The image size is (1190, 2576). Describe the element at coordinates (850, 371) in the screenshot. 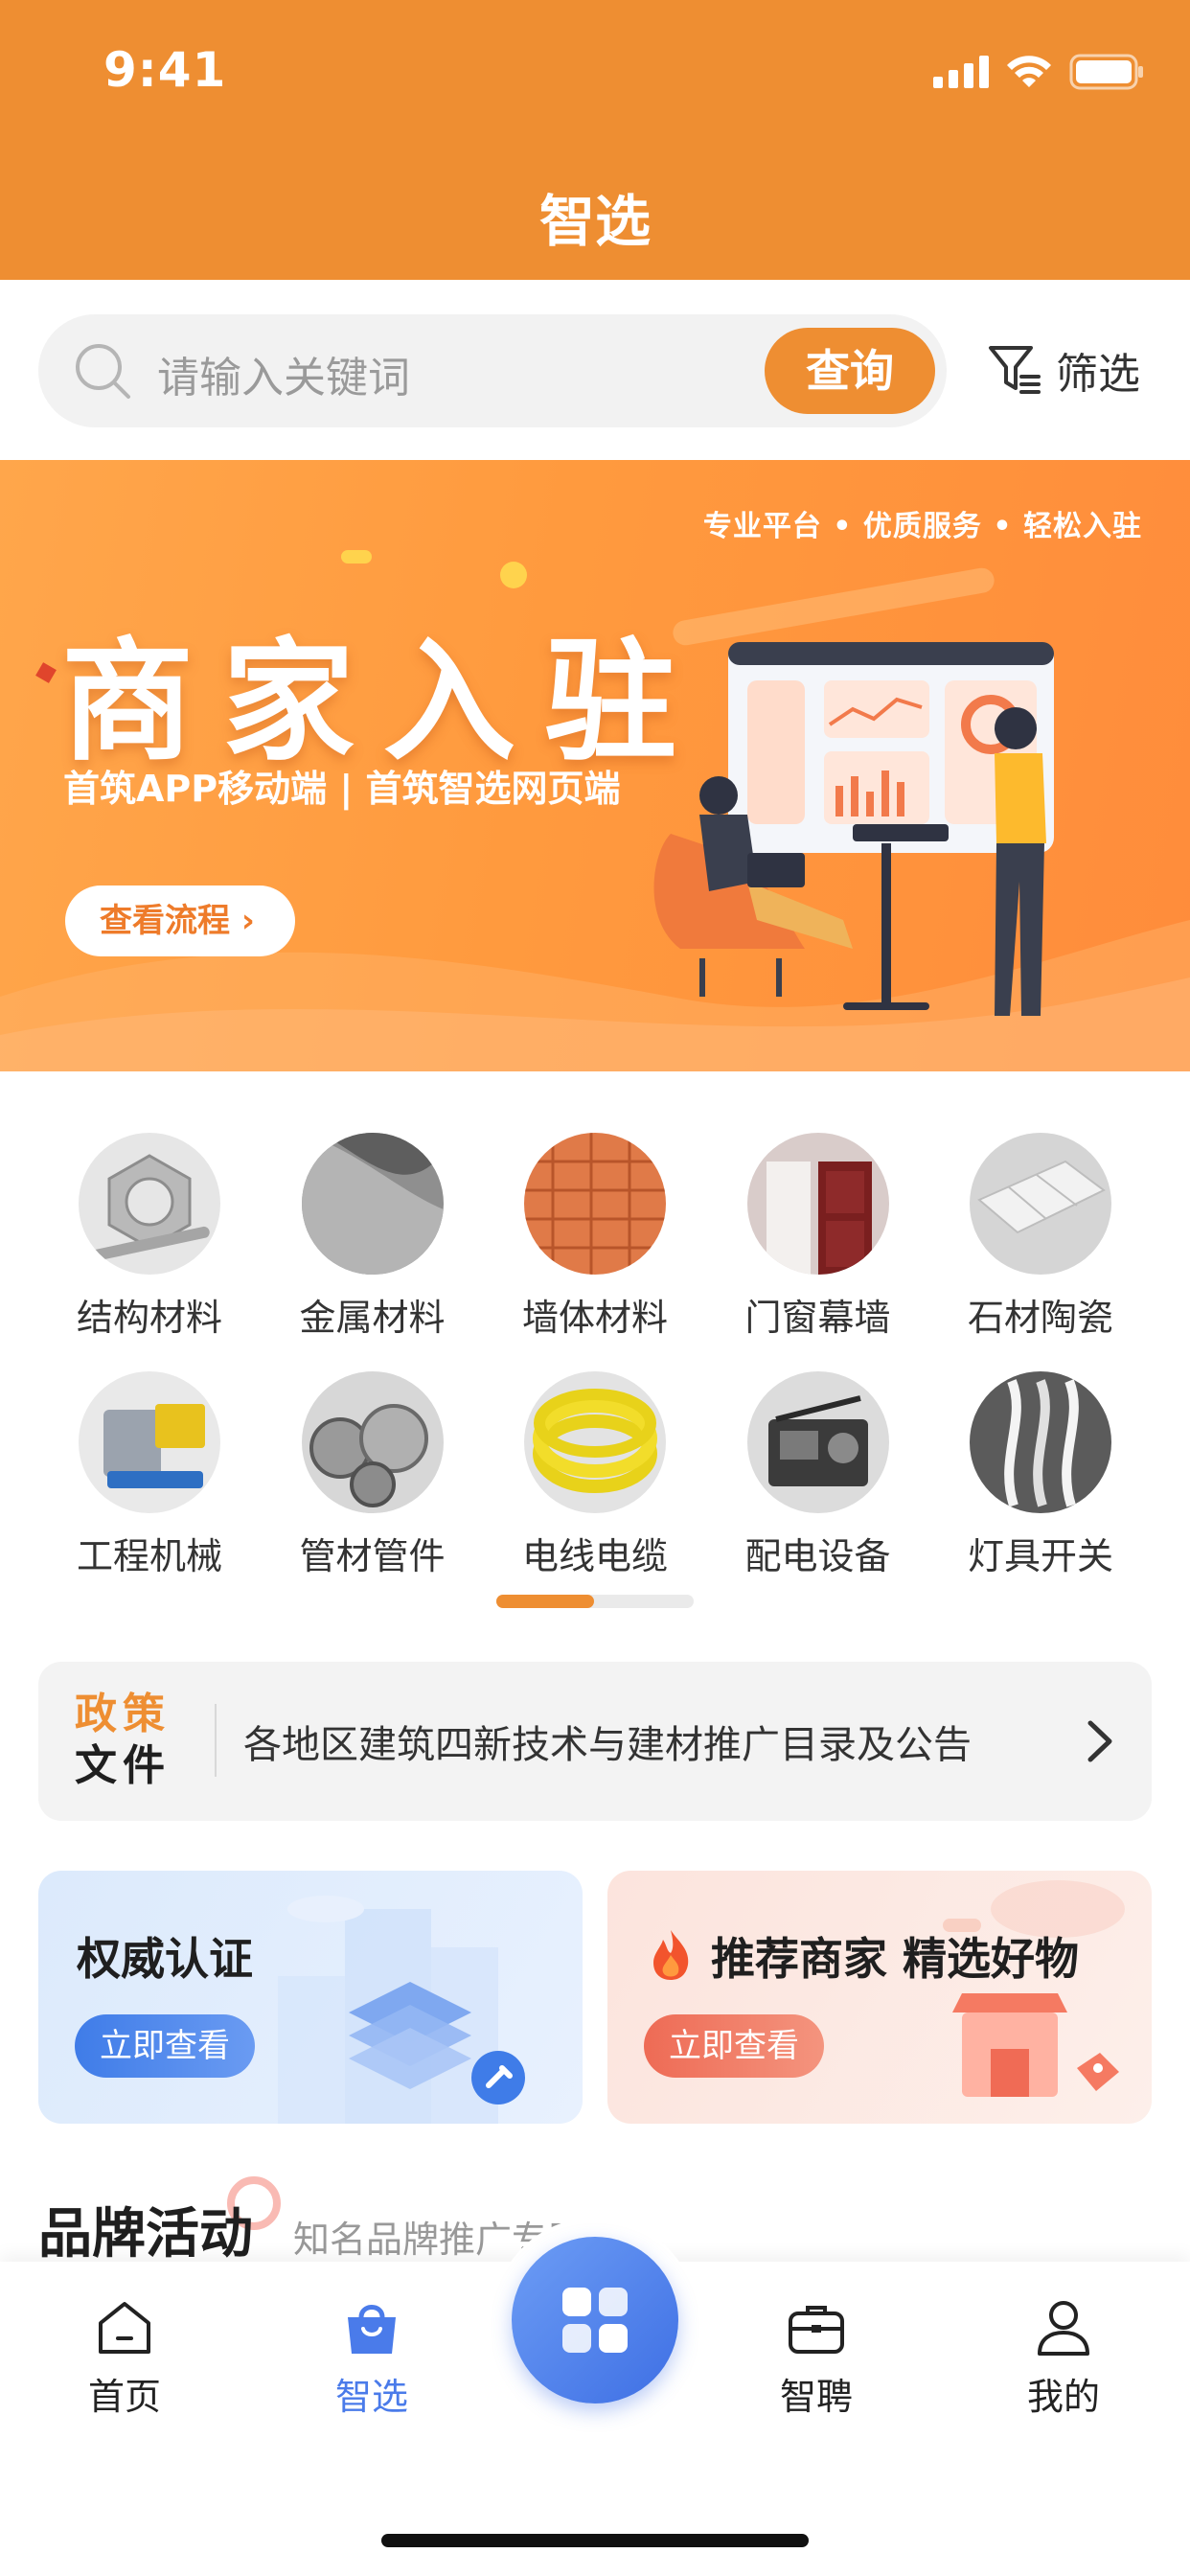

I see `search-button: 查询` at that location.